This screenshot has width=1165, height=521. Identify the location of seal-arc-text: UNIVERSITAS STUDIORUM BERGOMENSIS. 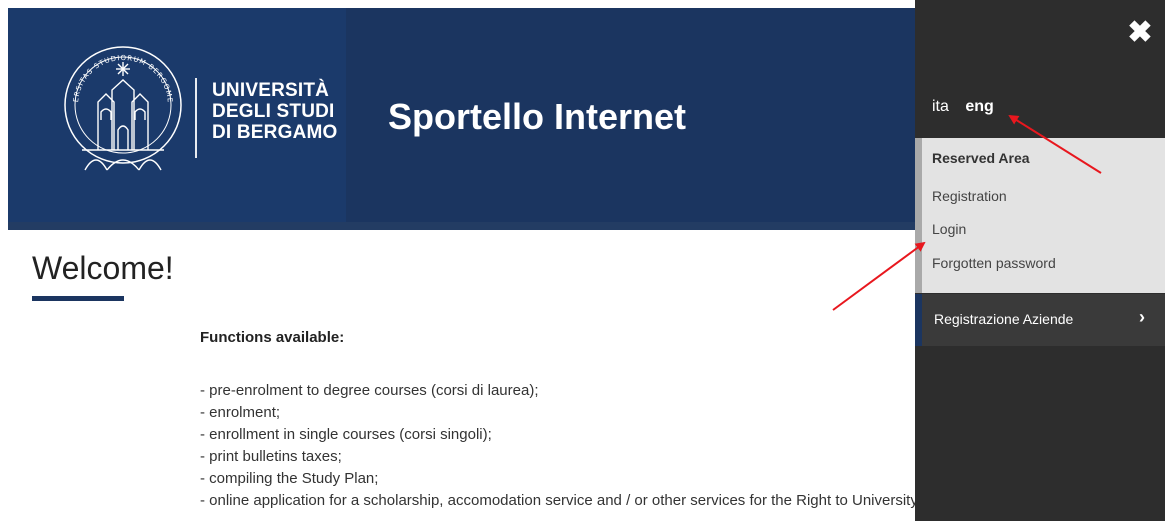
(116, 62).